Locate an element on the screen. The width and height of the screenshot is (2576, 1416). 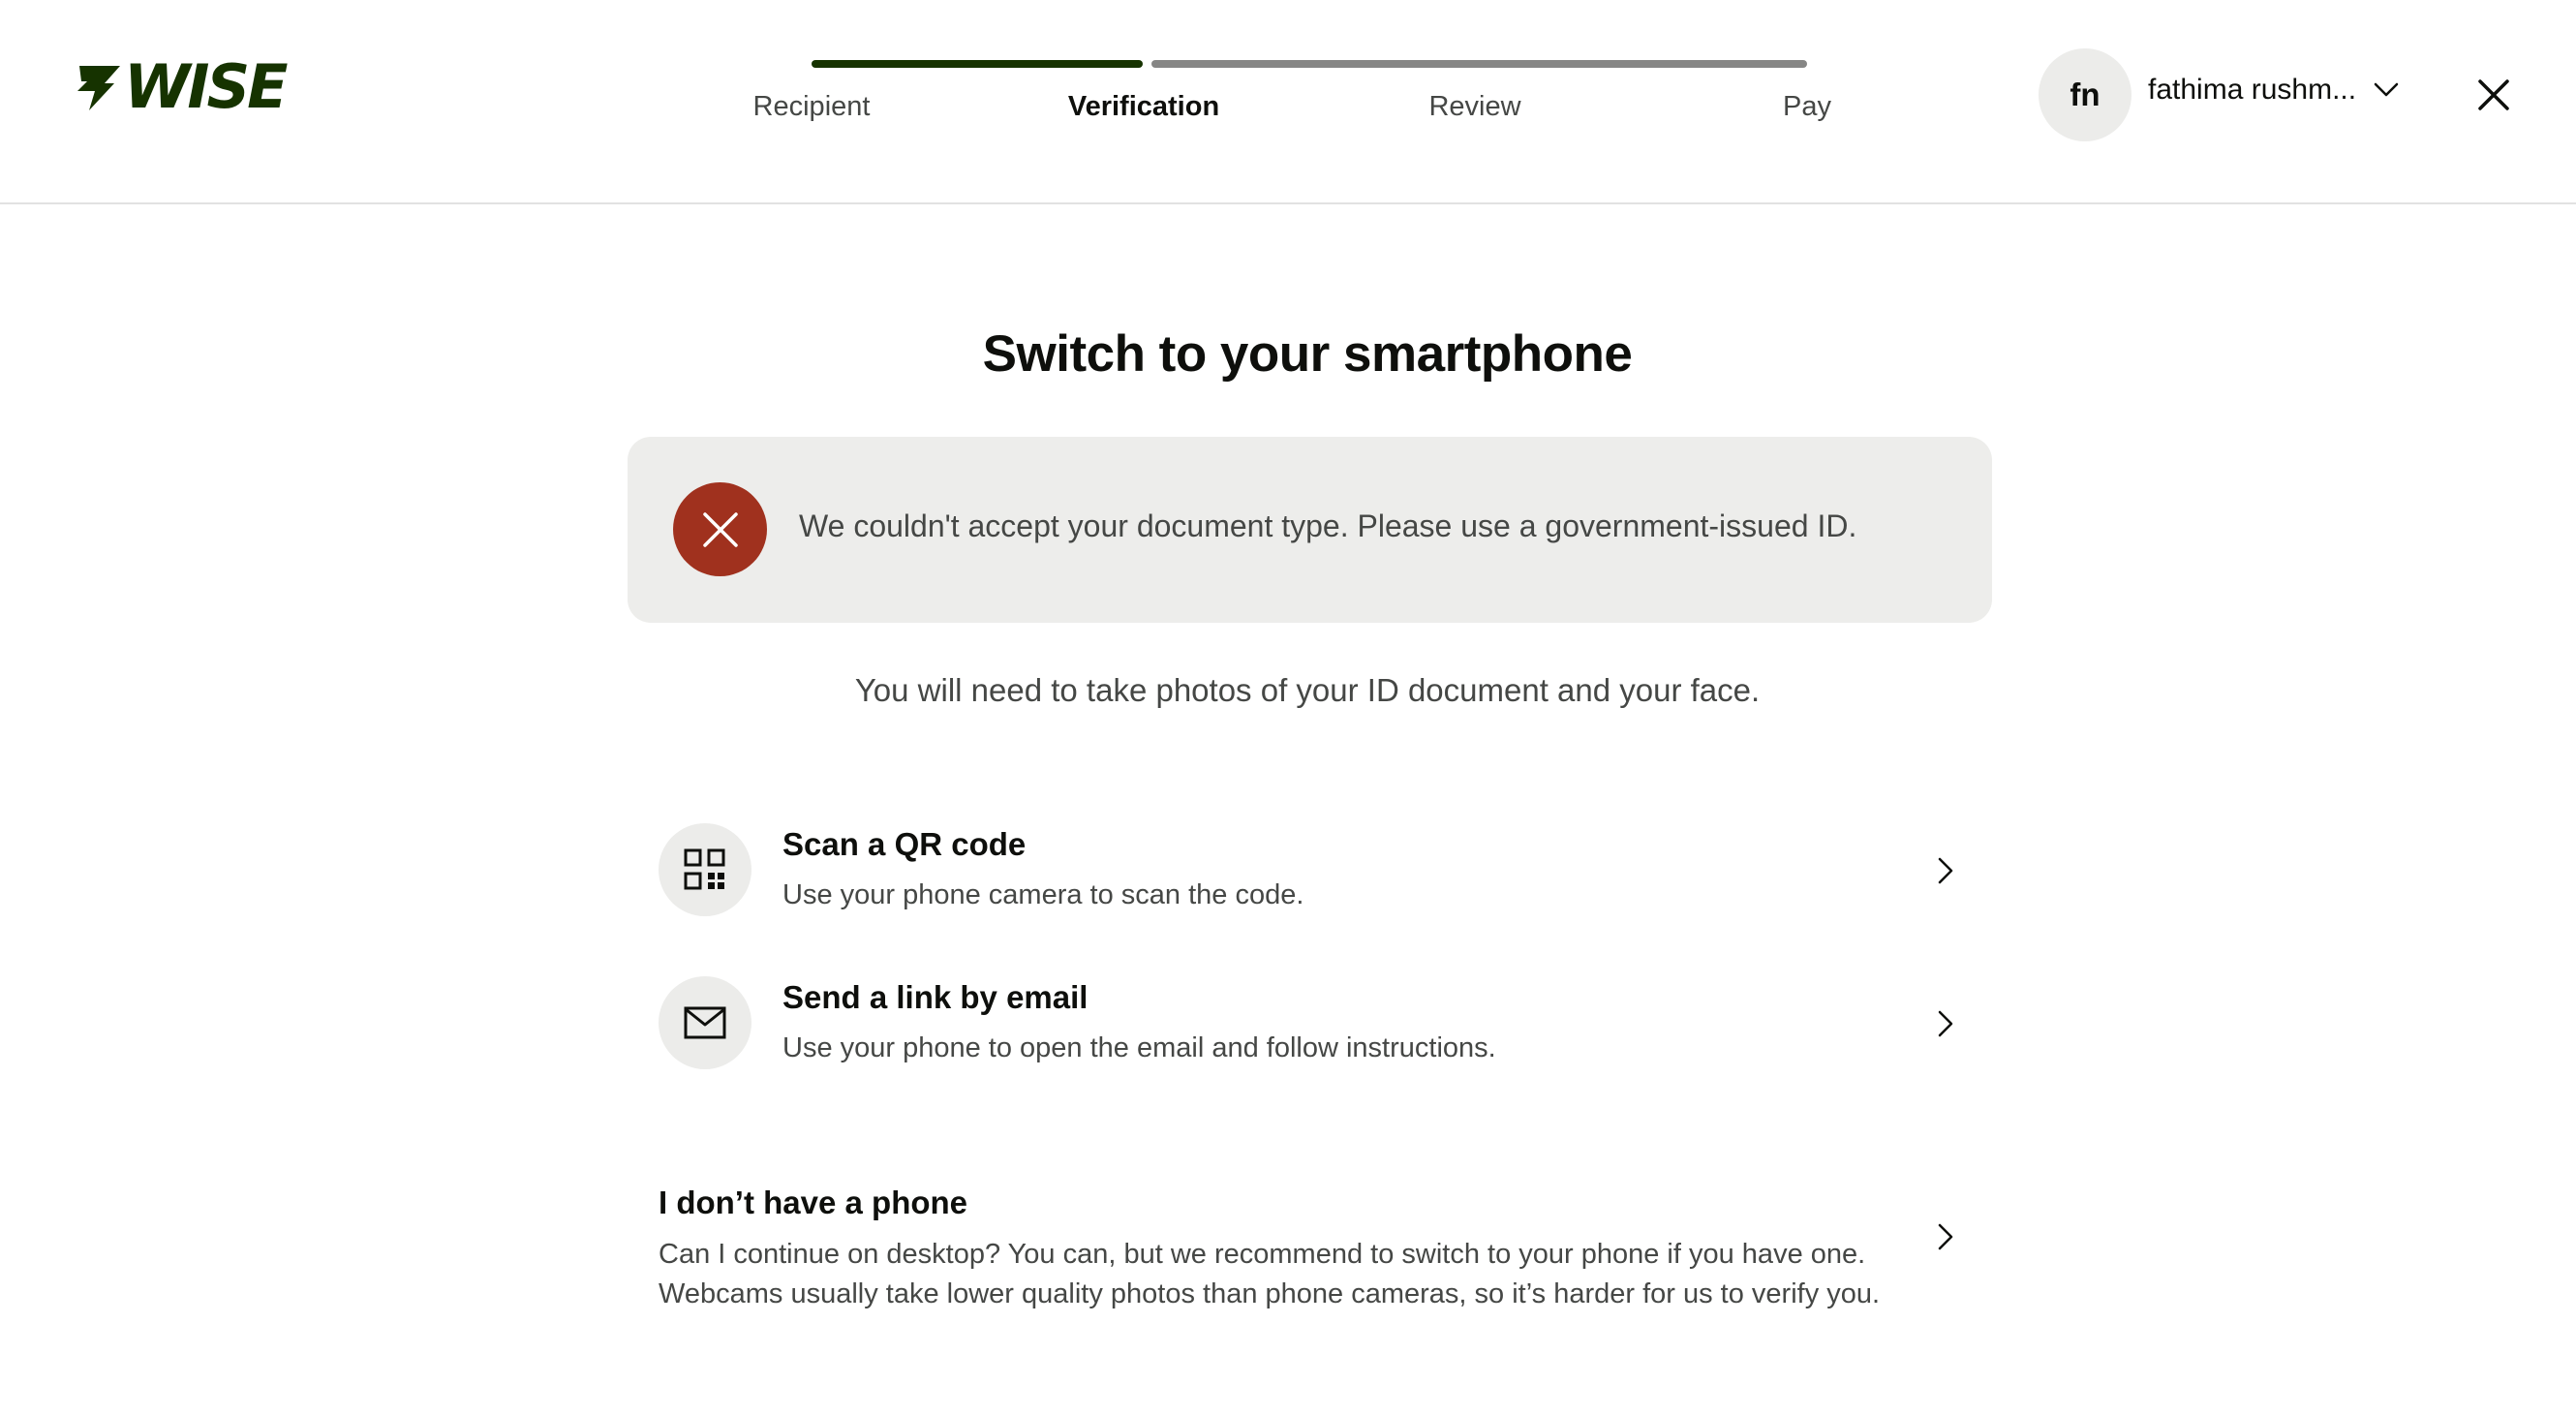
error-x-icon is located at coordinates (720, 529).